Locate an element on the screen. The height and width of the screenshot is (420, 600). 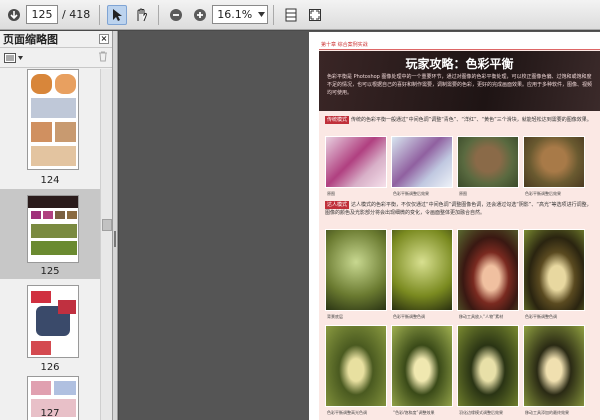
photo-hairbrush-adjusted is located at coordinates (422, 162).